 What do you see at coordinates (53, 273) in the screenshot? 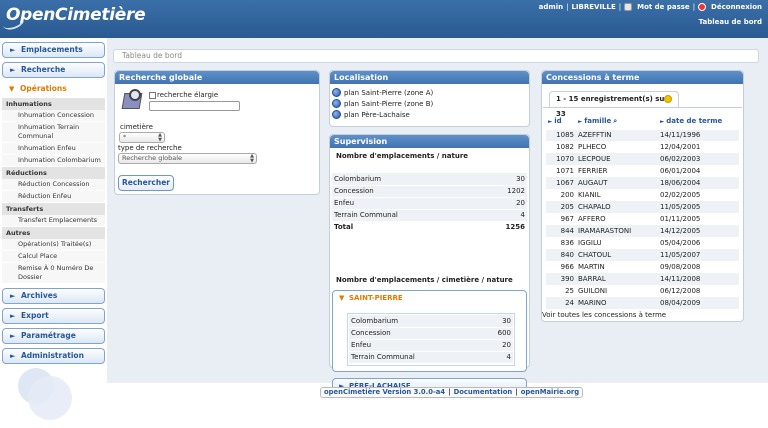
I see `menu-item-remise-numero: Remise À 0 Numéro De Dossier` at bounding box center [53, 273].